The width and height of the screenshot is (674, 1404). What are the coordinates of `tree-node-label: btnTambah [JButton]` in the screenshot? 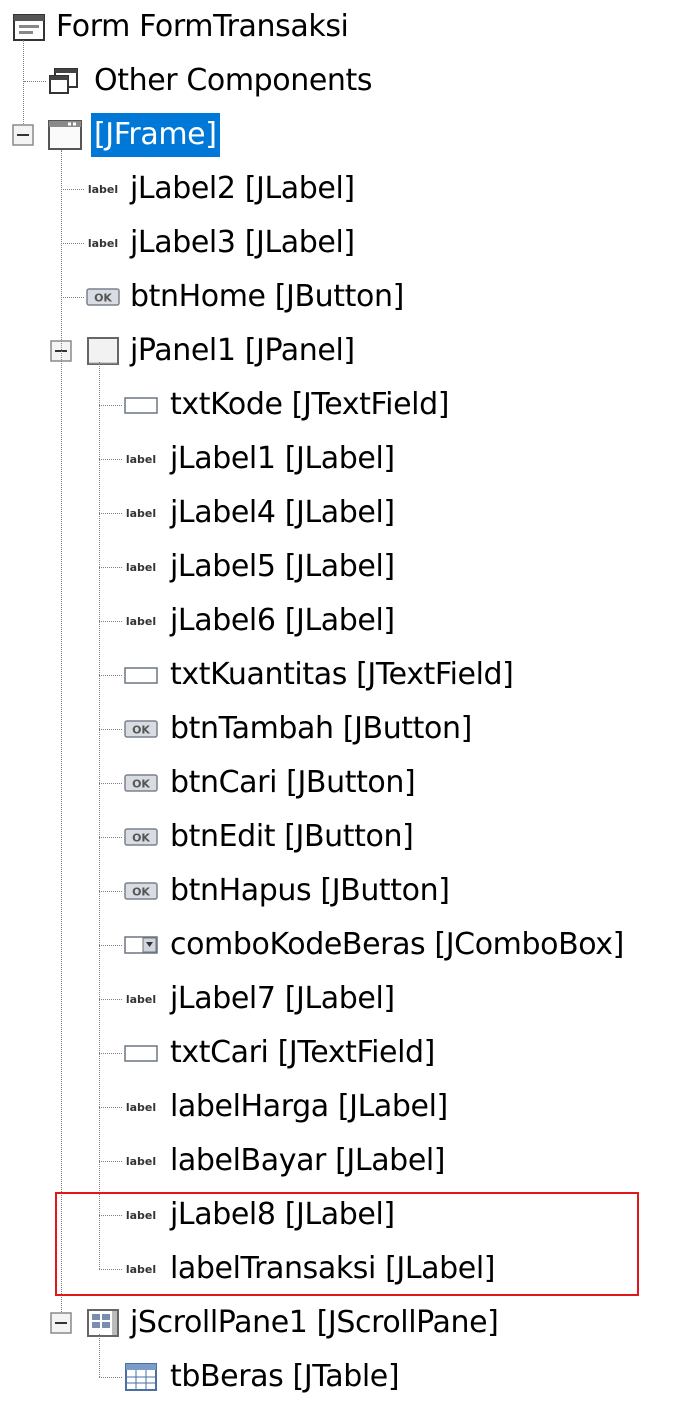 It's located at (321, 728).